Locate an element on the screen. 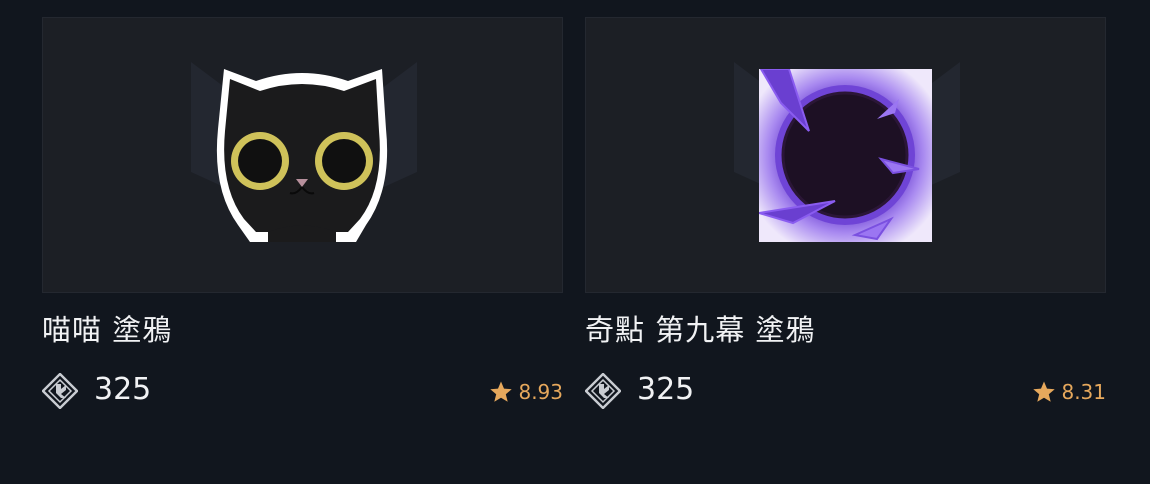  item-rating: 8.93 is located at coordinates (526, 392).